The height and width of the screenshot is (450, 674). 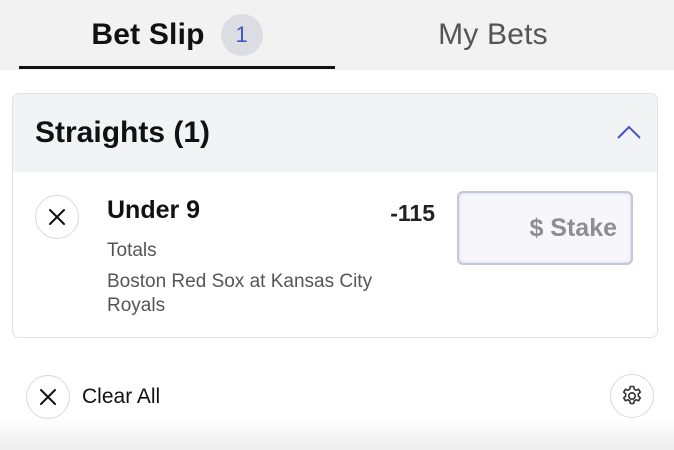 I want to click on collapse-button, so click(x=629, y=132).